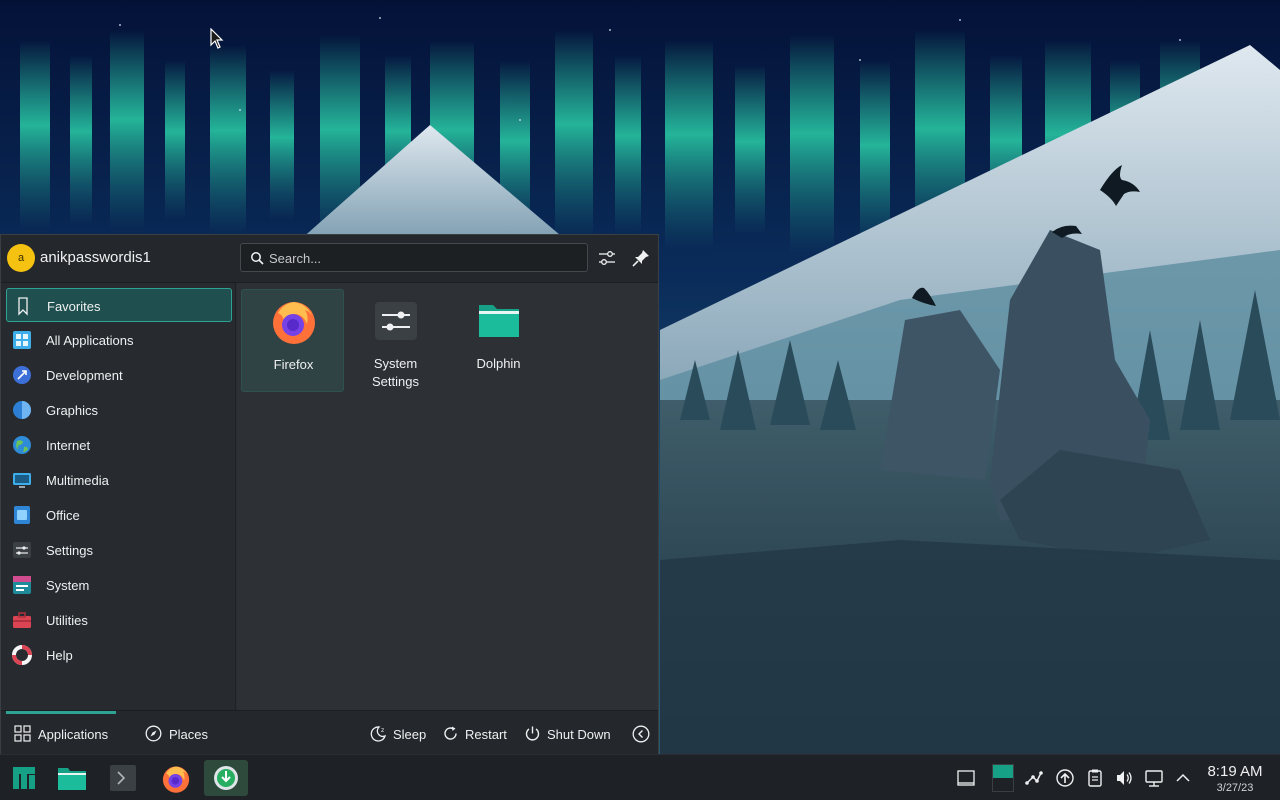  Describe the element at coordinates (498, 363) in the screenshot. I see `app-label: Dolphin` at that location.